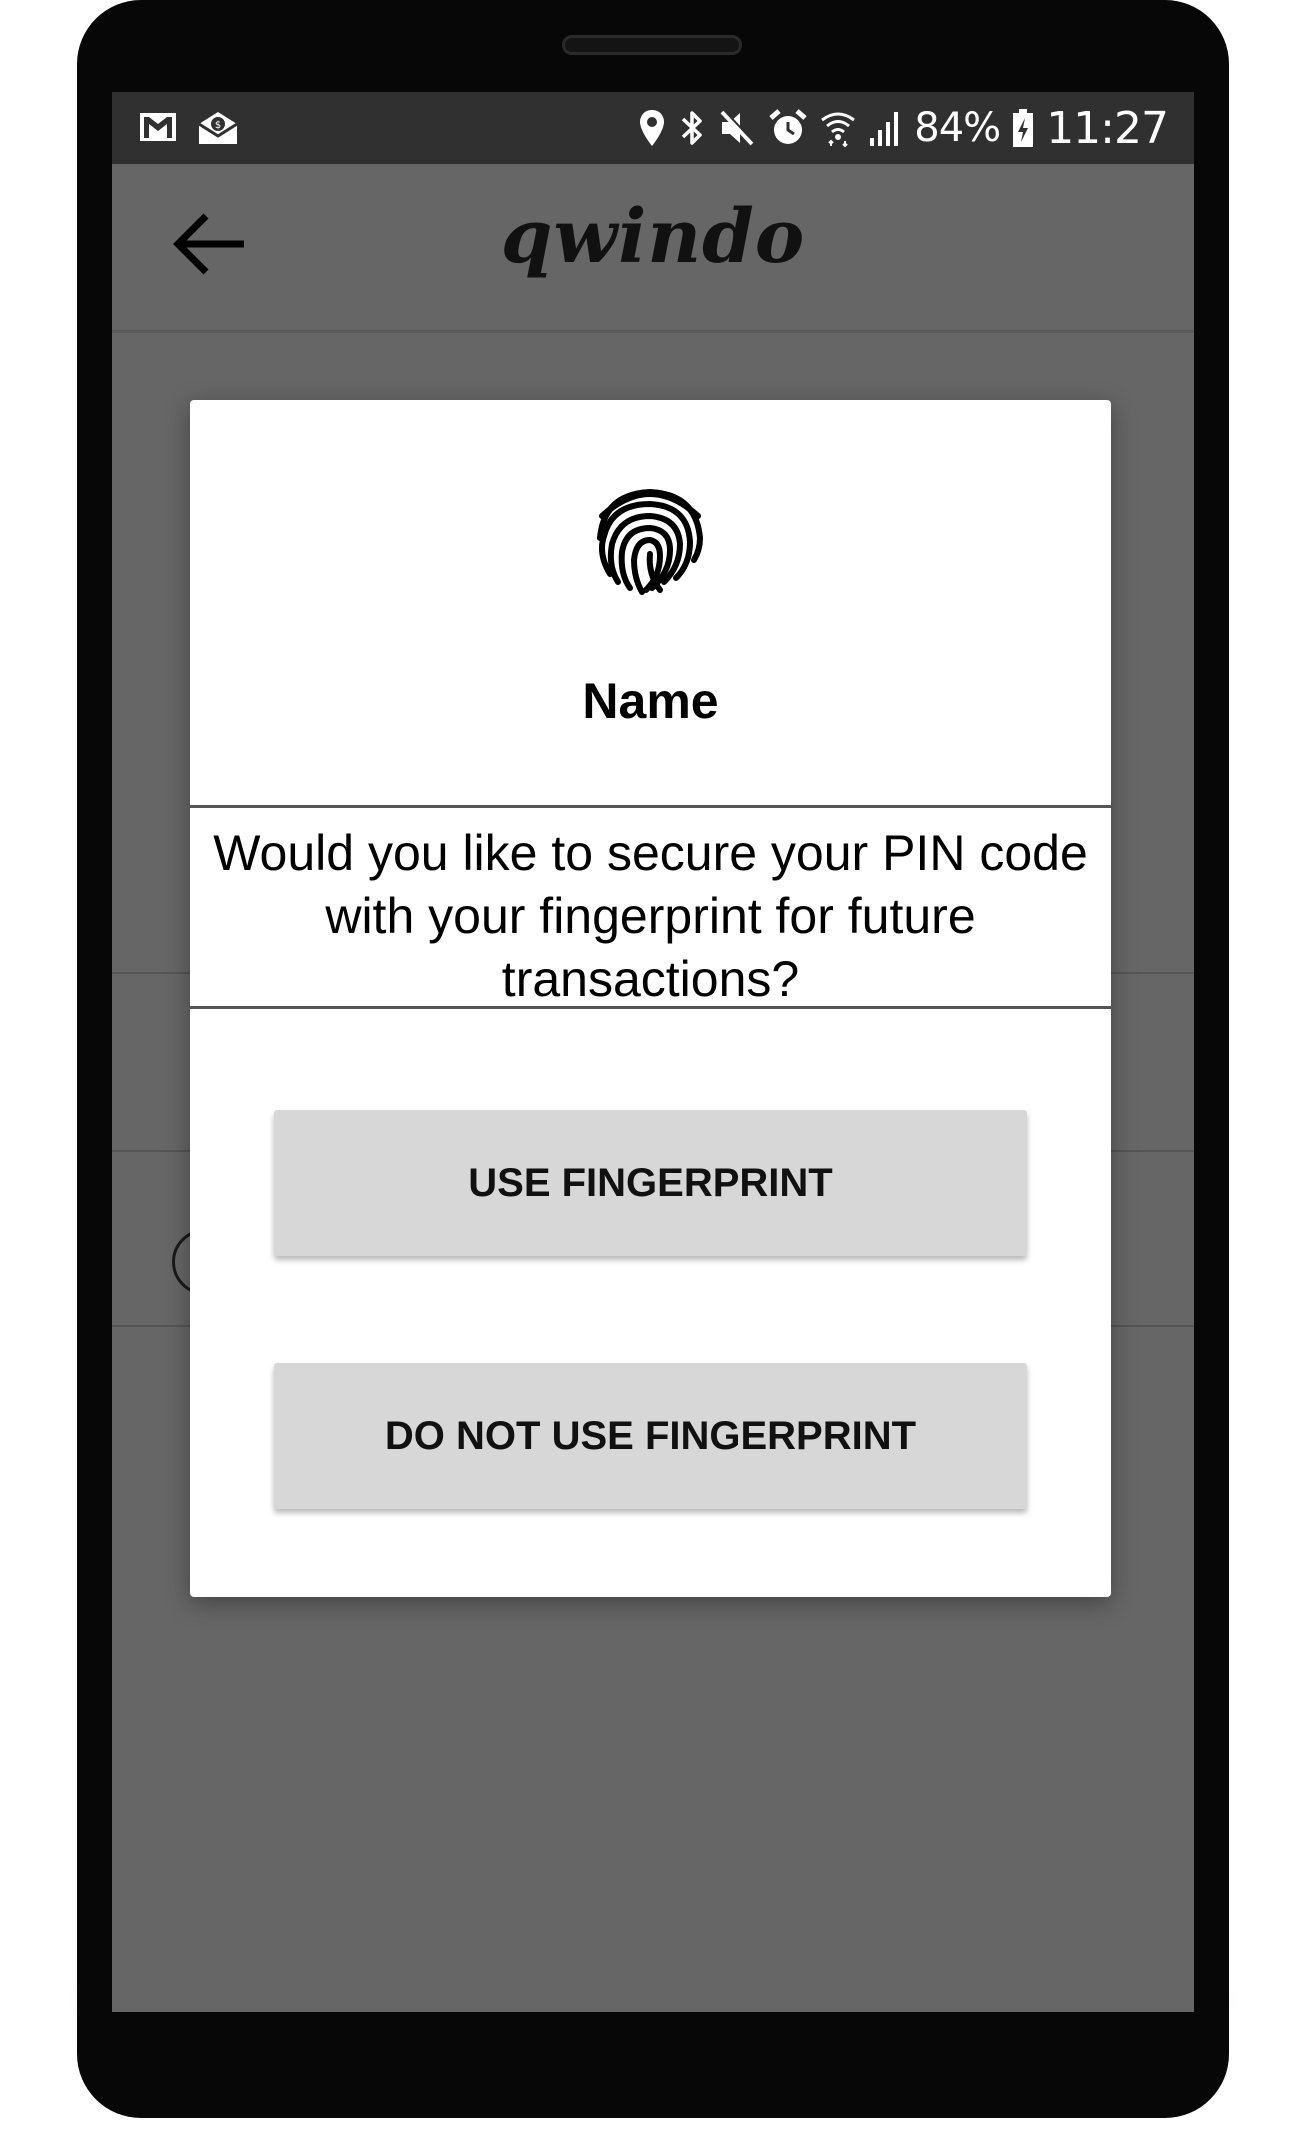 The height and width of the screenshot is (2130, 1305). Describe the element at coordinates (650, 1436) in the screenshot. I see `do-not-use-fingerprint-button: DO NOT USE FINGERPRINT` at that location.